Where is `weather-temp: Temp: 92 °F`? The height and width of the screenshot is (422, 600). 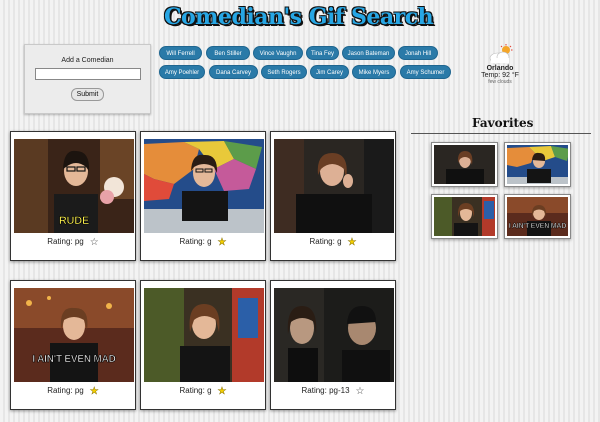 weather-temp: Temp: 92 °F is located at coordinates (500, 75).